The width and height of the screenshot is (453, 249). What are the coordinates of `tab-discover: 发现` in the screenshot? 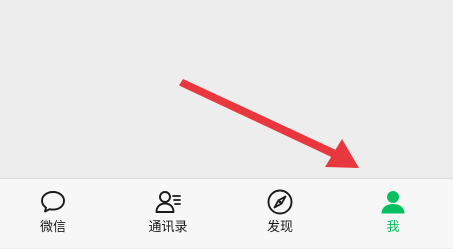 It's located at (280, 214).